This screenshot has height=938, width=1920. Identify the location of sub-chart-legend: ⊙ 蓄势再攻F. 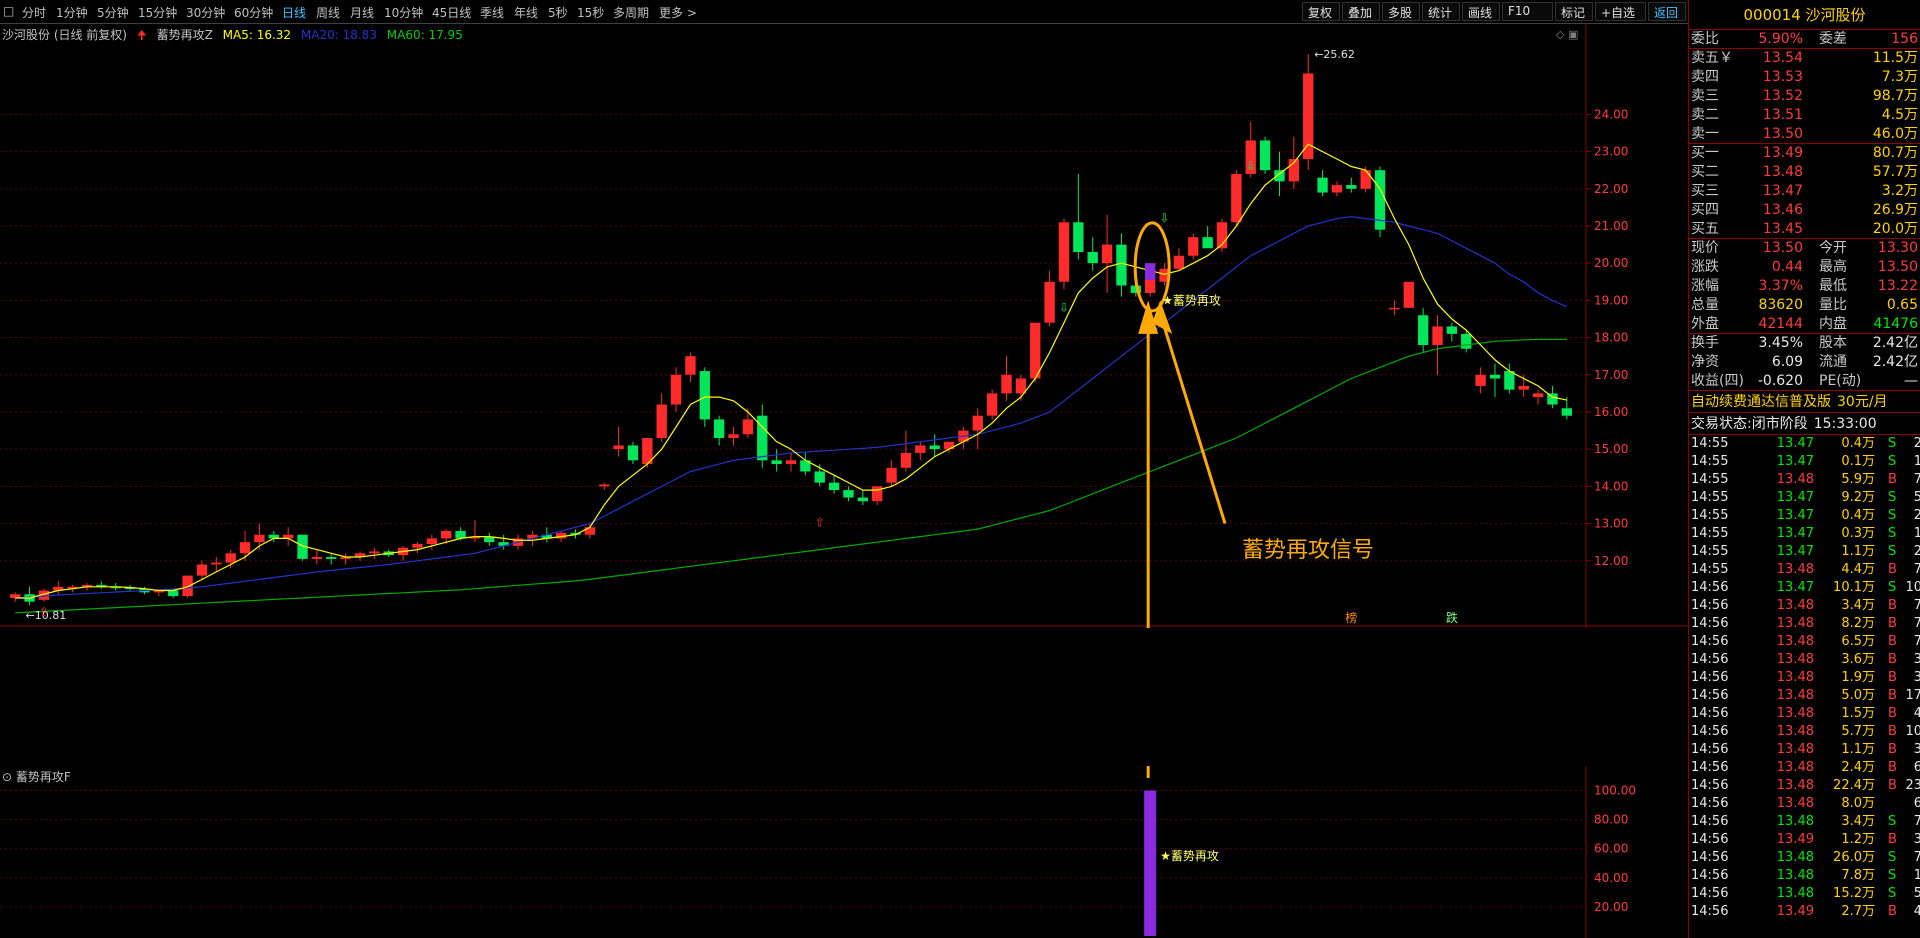
(36, 776).